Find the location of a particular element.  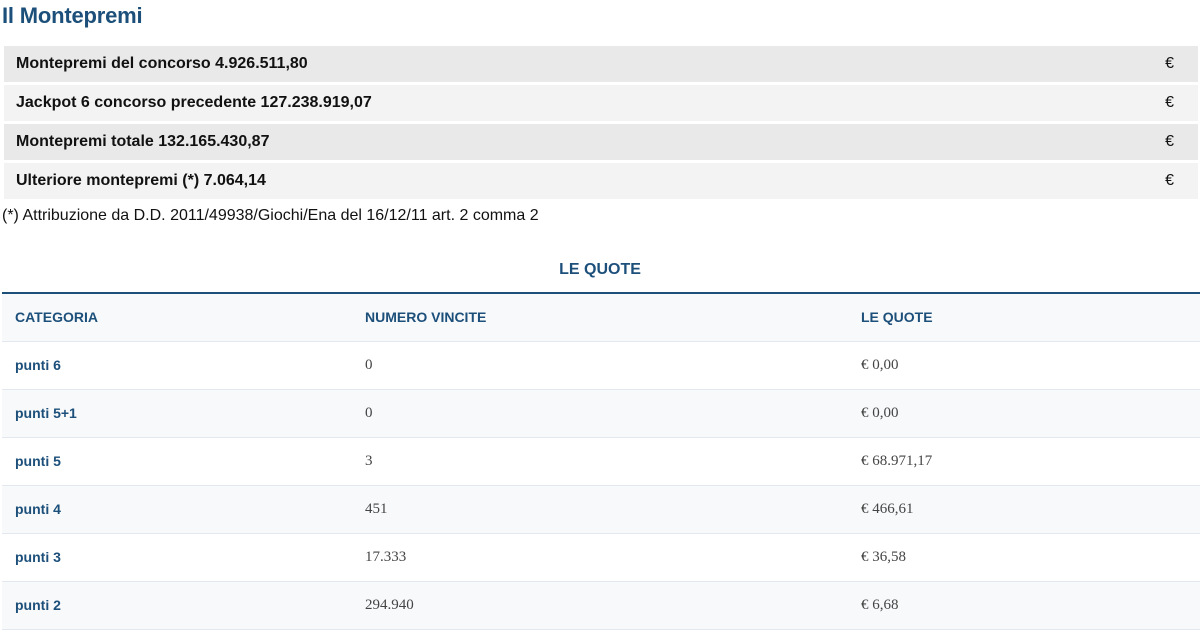

table-row: punti 4 451 € 466,61 is located at coordinates (601, 509).